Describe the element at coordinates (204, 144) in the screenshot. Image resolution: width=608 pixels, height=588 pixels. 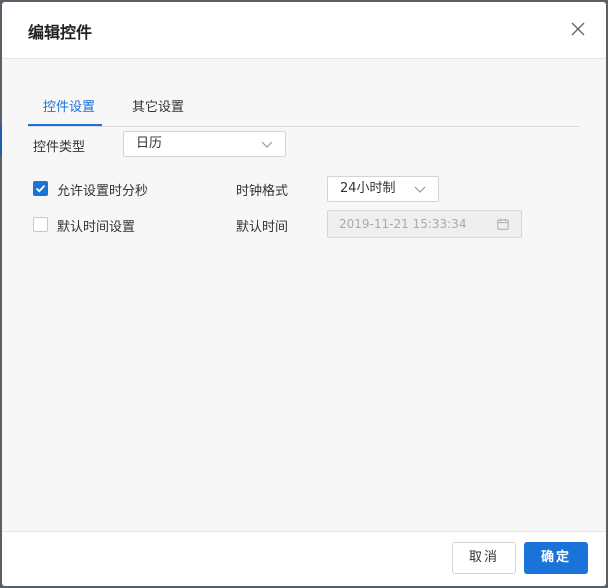
I see `control-type-select: 日历` at that location.